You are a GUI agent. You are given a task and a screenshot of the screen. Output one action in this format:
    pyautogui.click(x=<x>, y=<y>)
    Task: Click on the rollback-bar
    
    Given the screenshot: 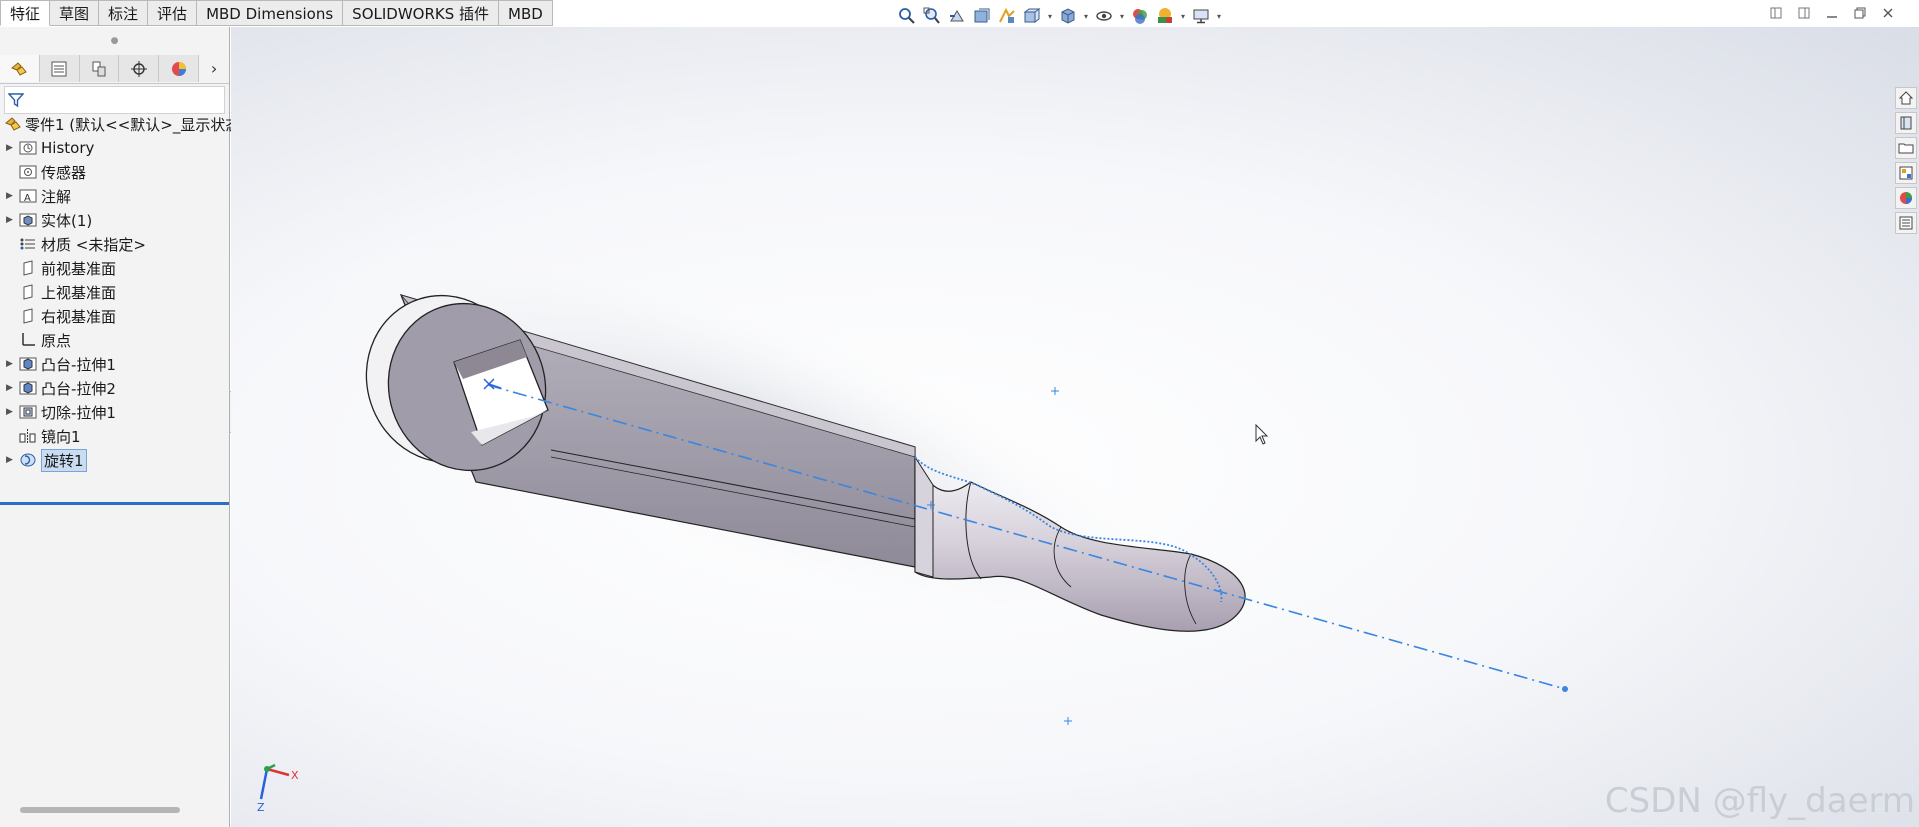 What is the action you would take?
    pyautogui.click(x=114, y=503)
    